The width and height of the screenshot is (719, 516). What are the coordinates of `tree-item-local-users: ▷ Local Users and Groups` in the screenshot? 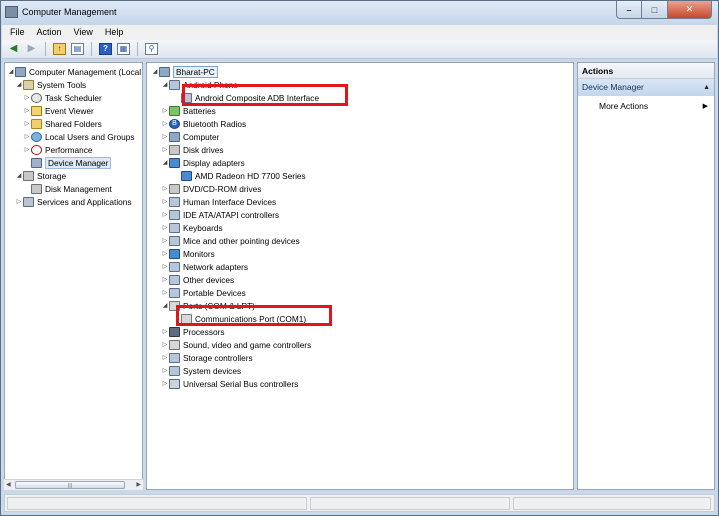 It's located at (78, 136).